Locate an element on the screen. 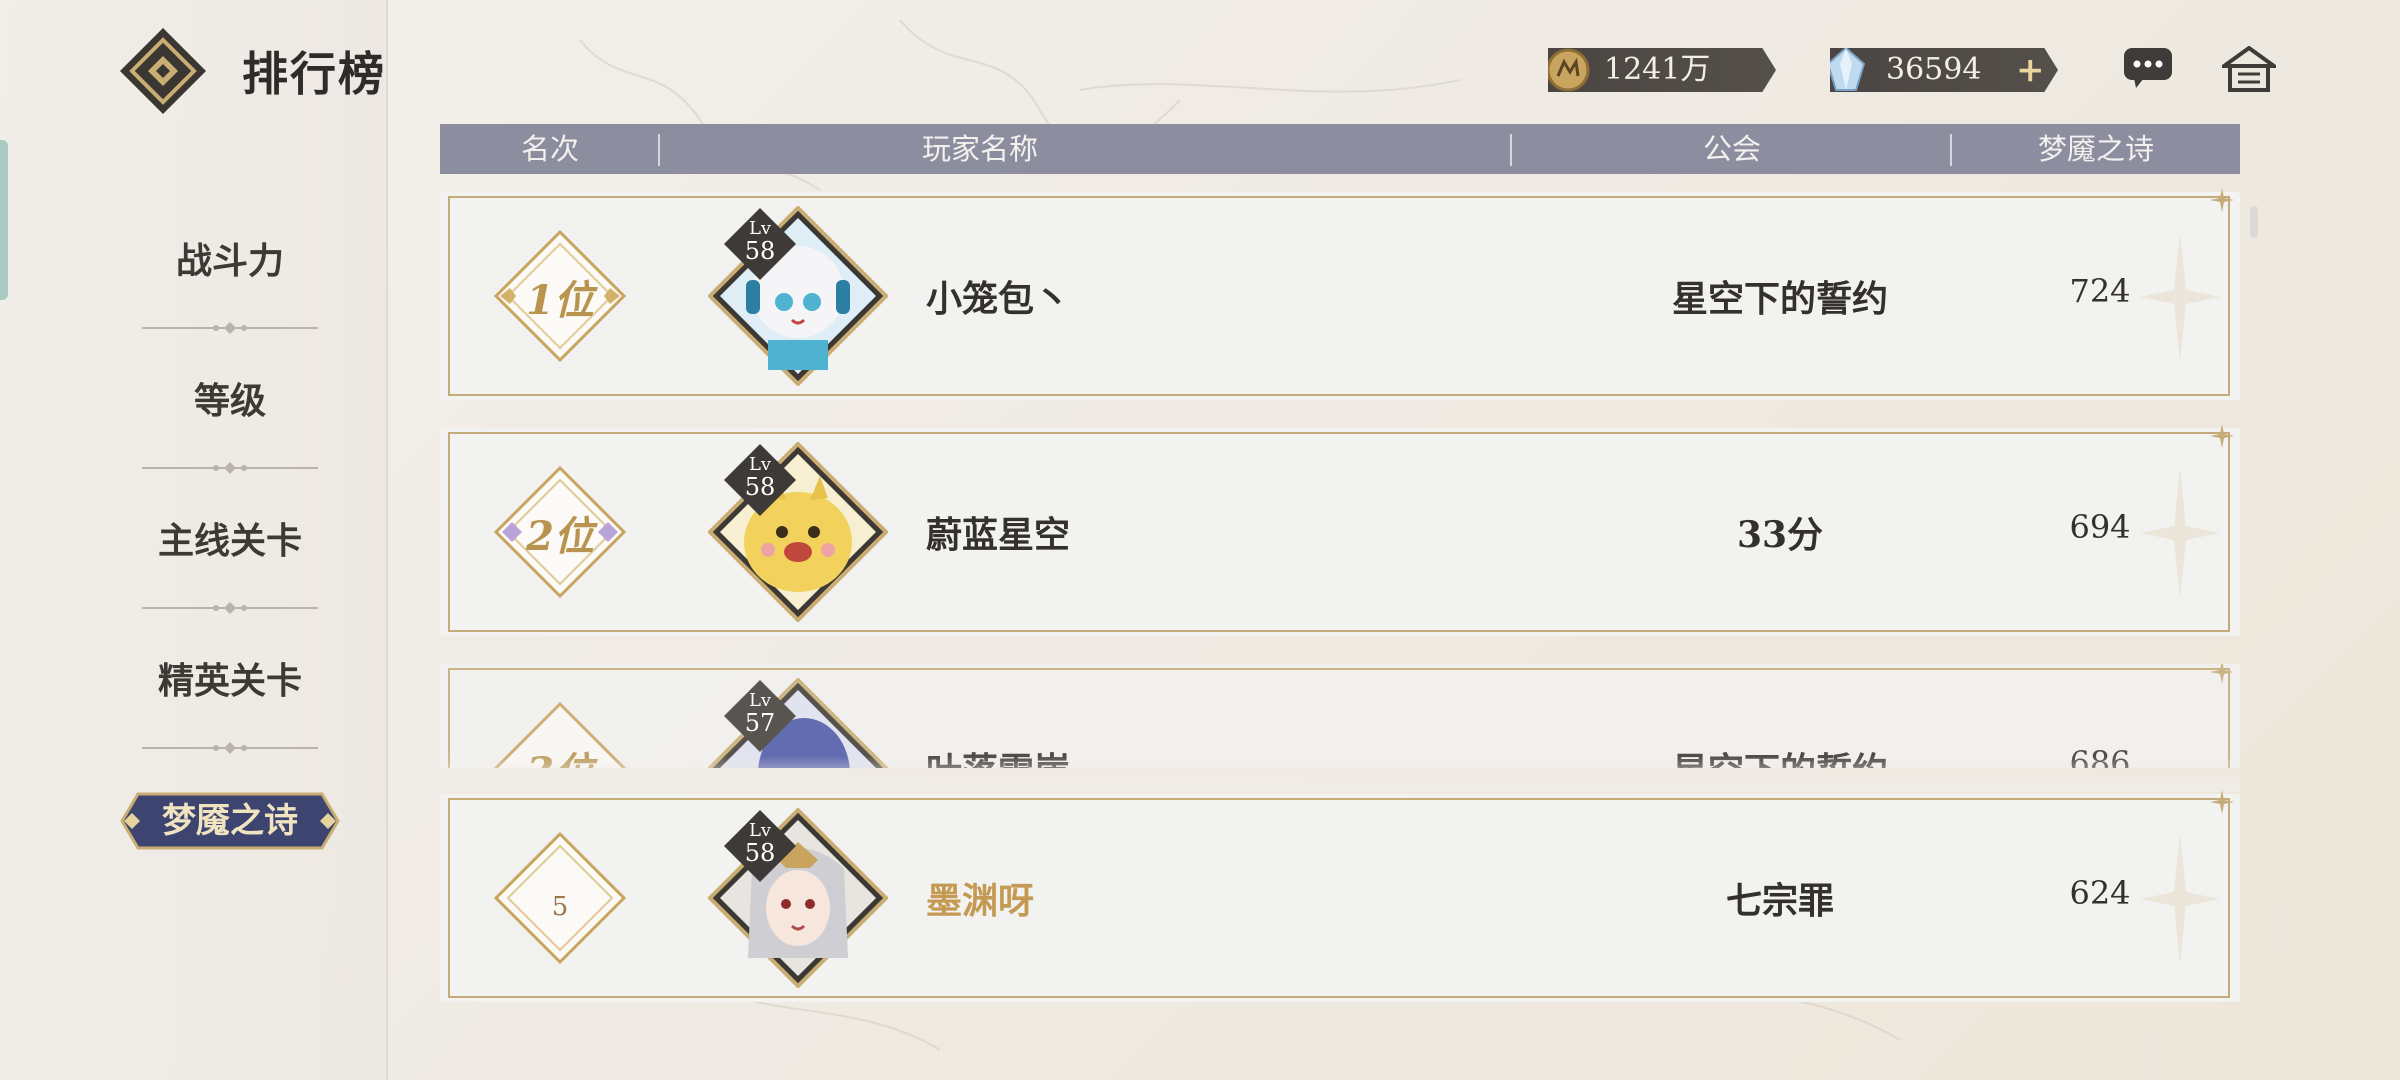 The height and width of the screenshot is (1080, 2400). back-icon is located at coordinates (163, 71).